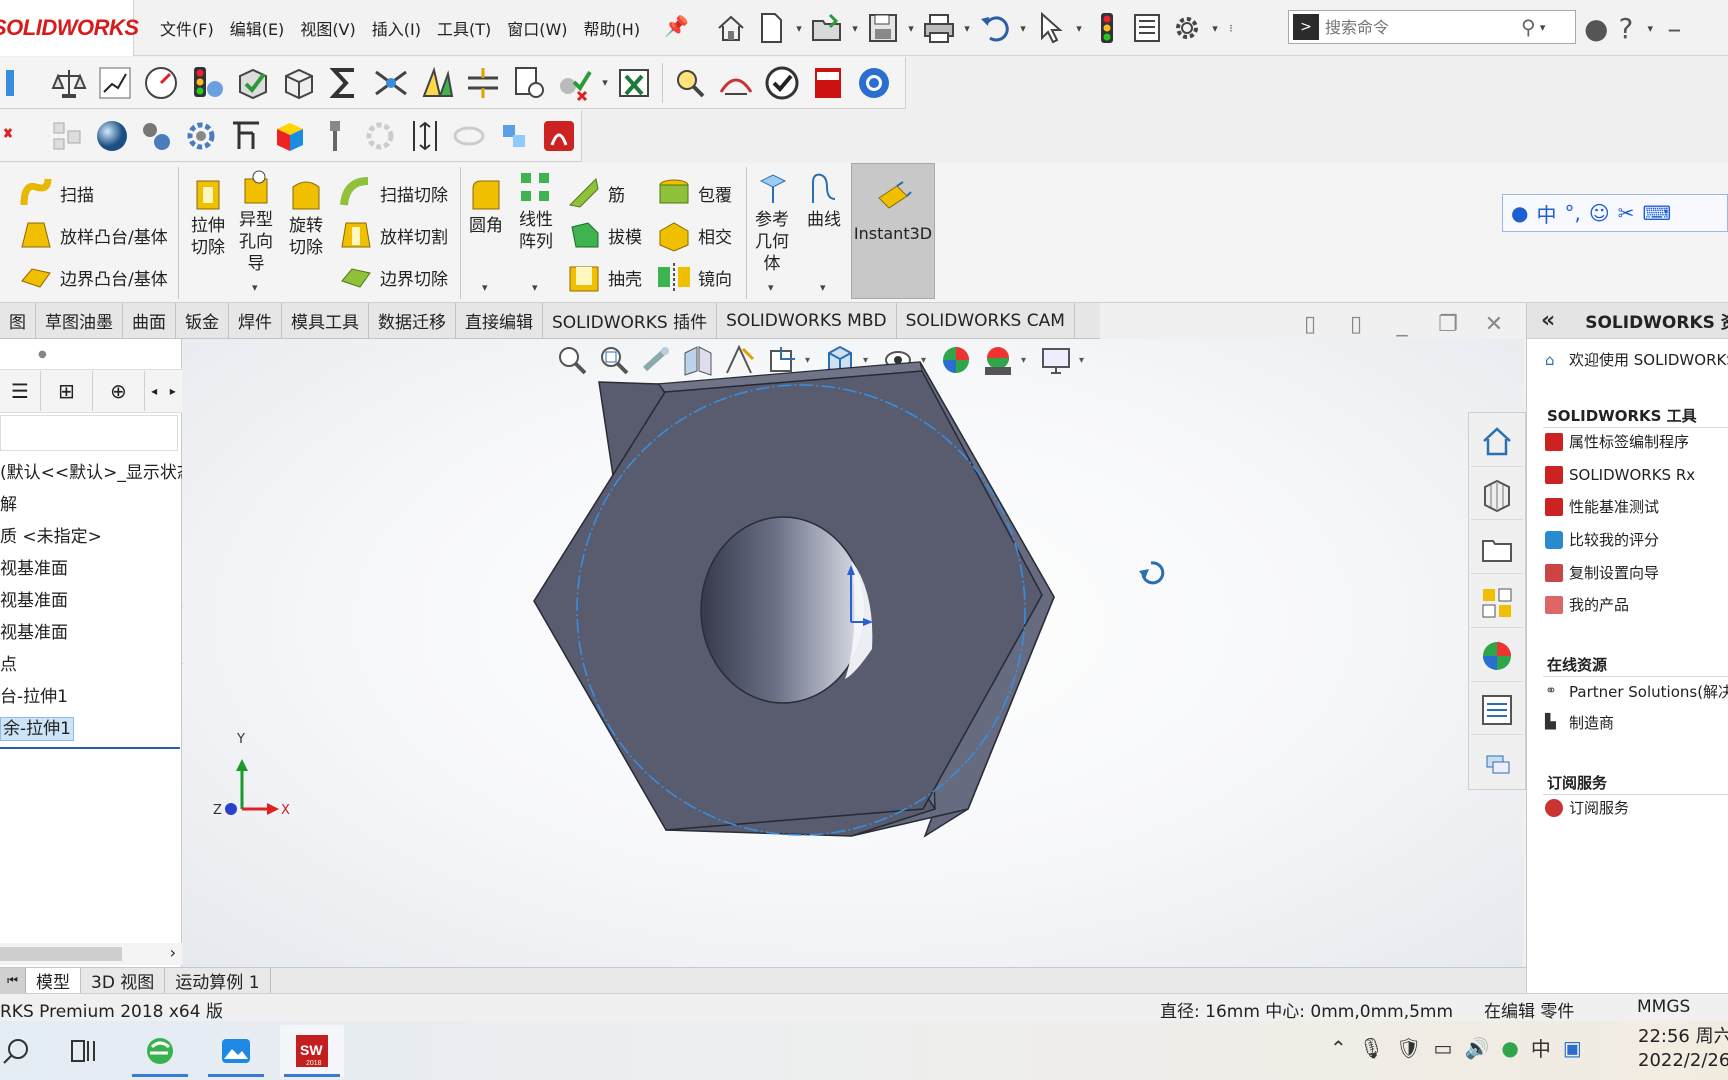 The height and width of the screenshot is (1080, 1728). Describe the element at coordinates (1636, 359) in the screenshot. I see `welcome-link: ⌂ 欢迎使用 SOLIDWORKS` at that location.